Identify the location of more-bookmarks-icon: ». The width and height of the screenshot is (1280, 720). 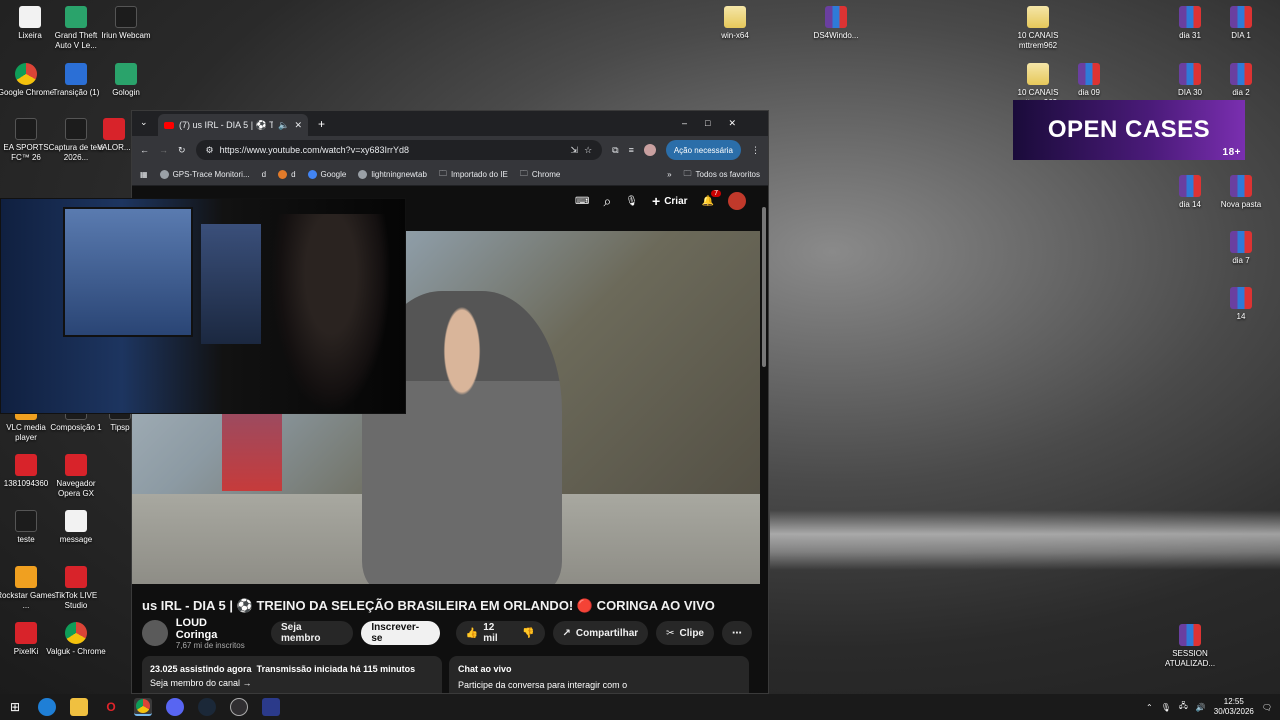
(669, 174).